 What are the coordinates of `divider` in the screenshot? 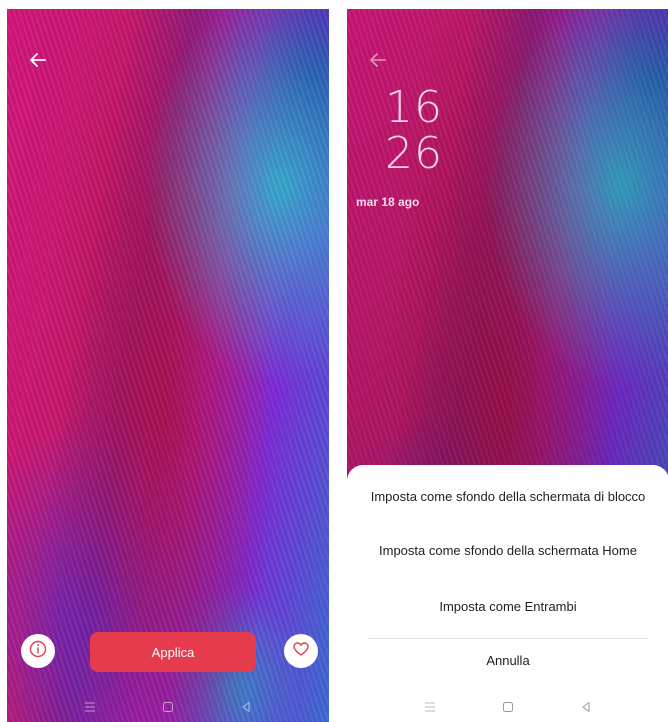 It's located at (508, 638).